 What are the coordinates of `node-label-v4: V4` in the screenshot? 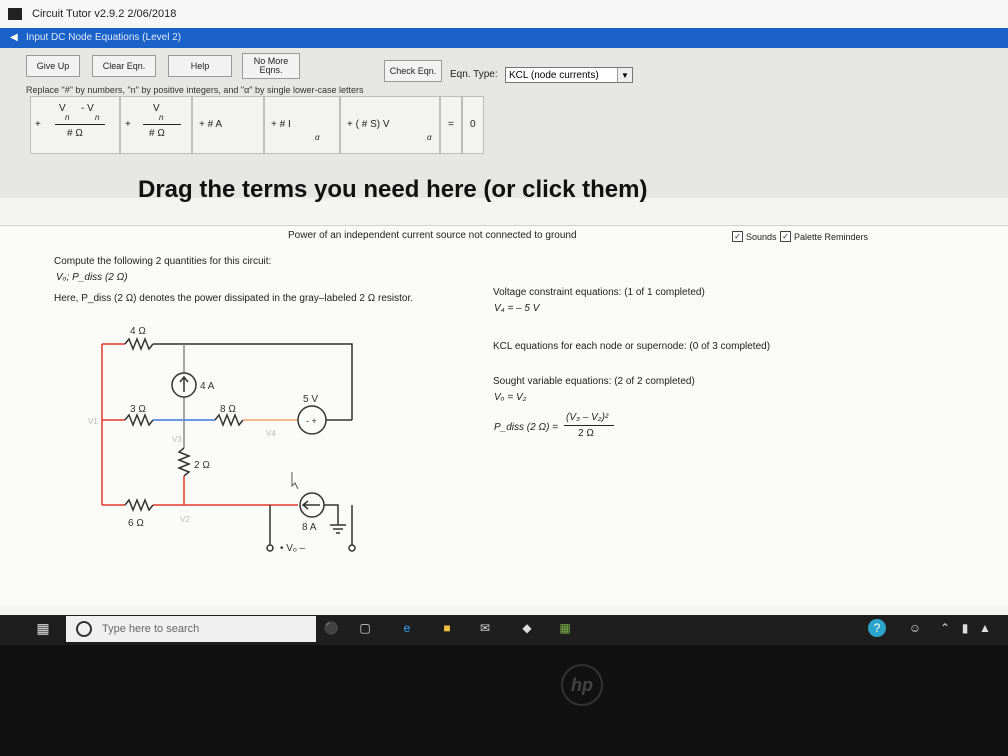 It's located at (271, 433).